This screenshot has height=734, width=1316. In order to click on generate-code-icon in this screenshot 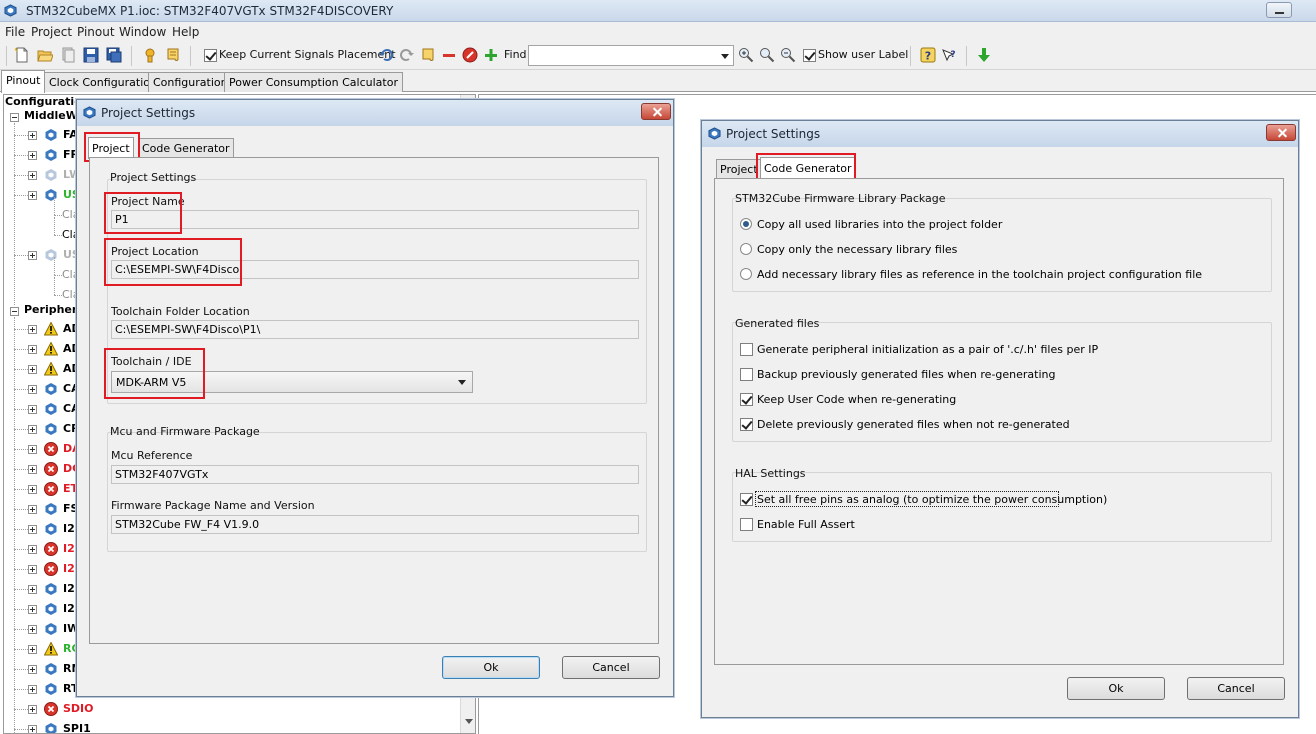, I will do `click(984, 55)`.